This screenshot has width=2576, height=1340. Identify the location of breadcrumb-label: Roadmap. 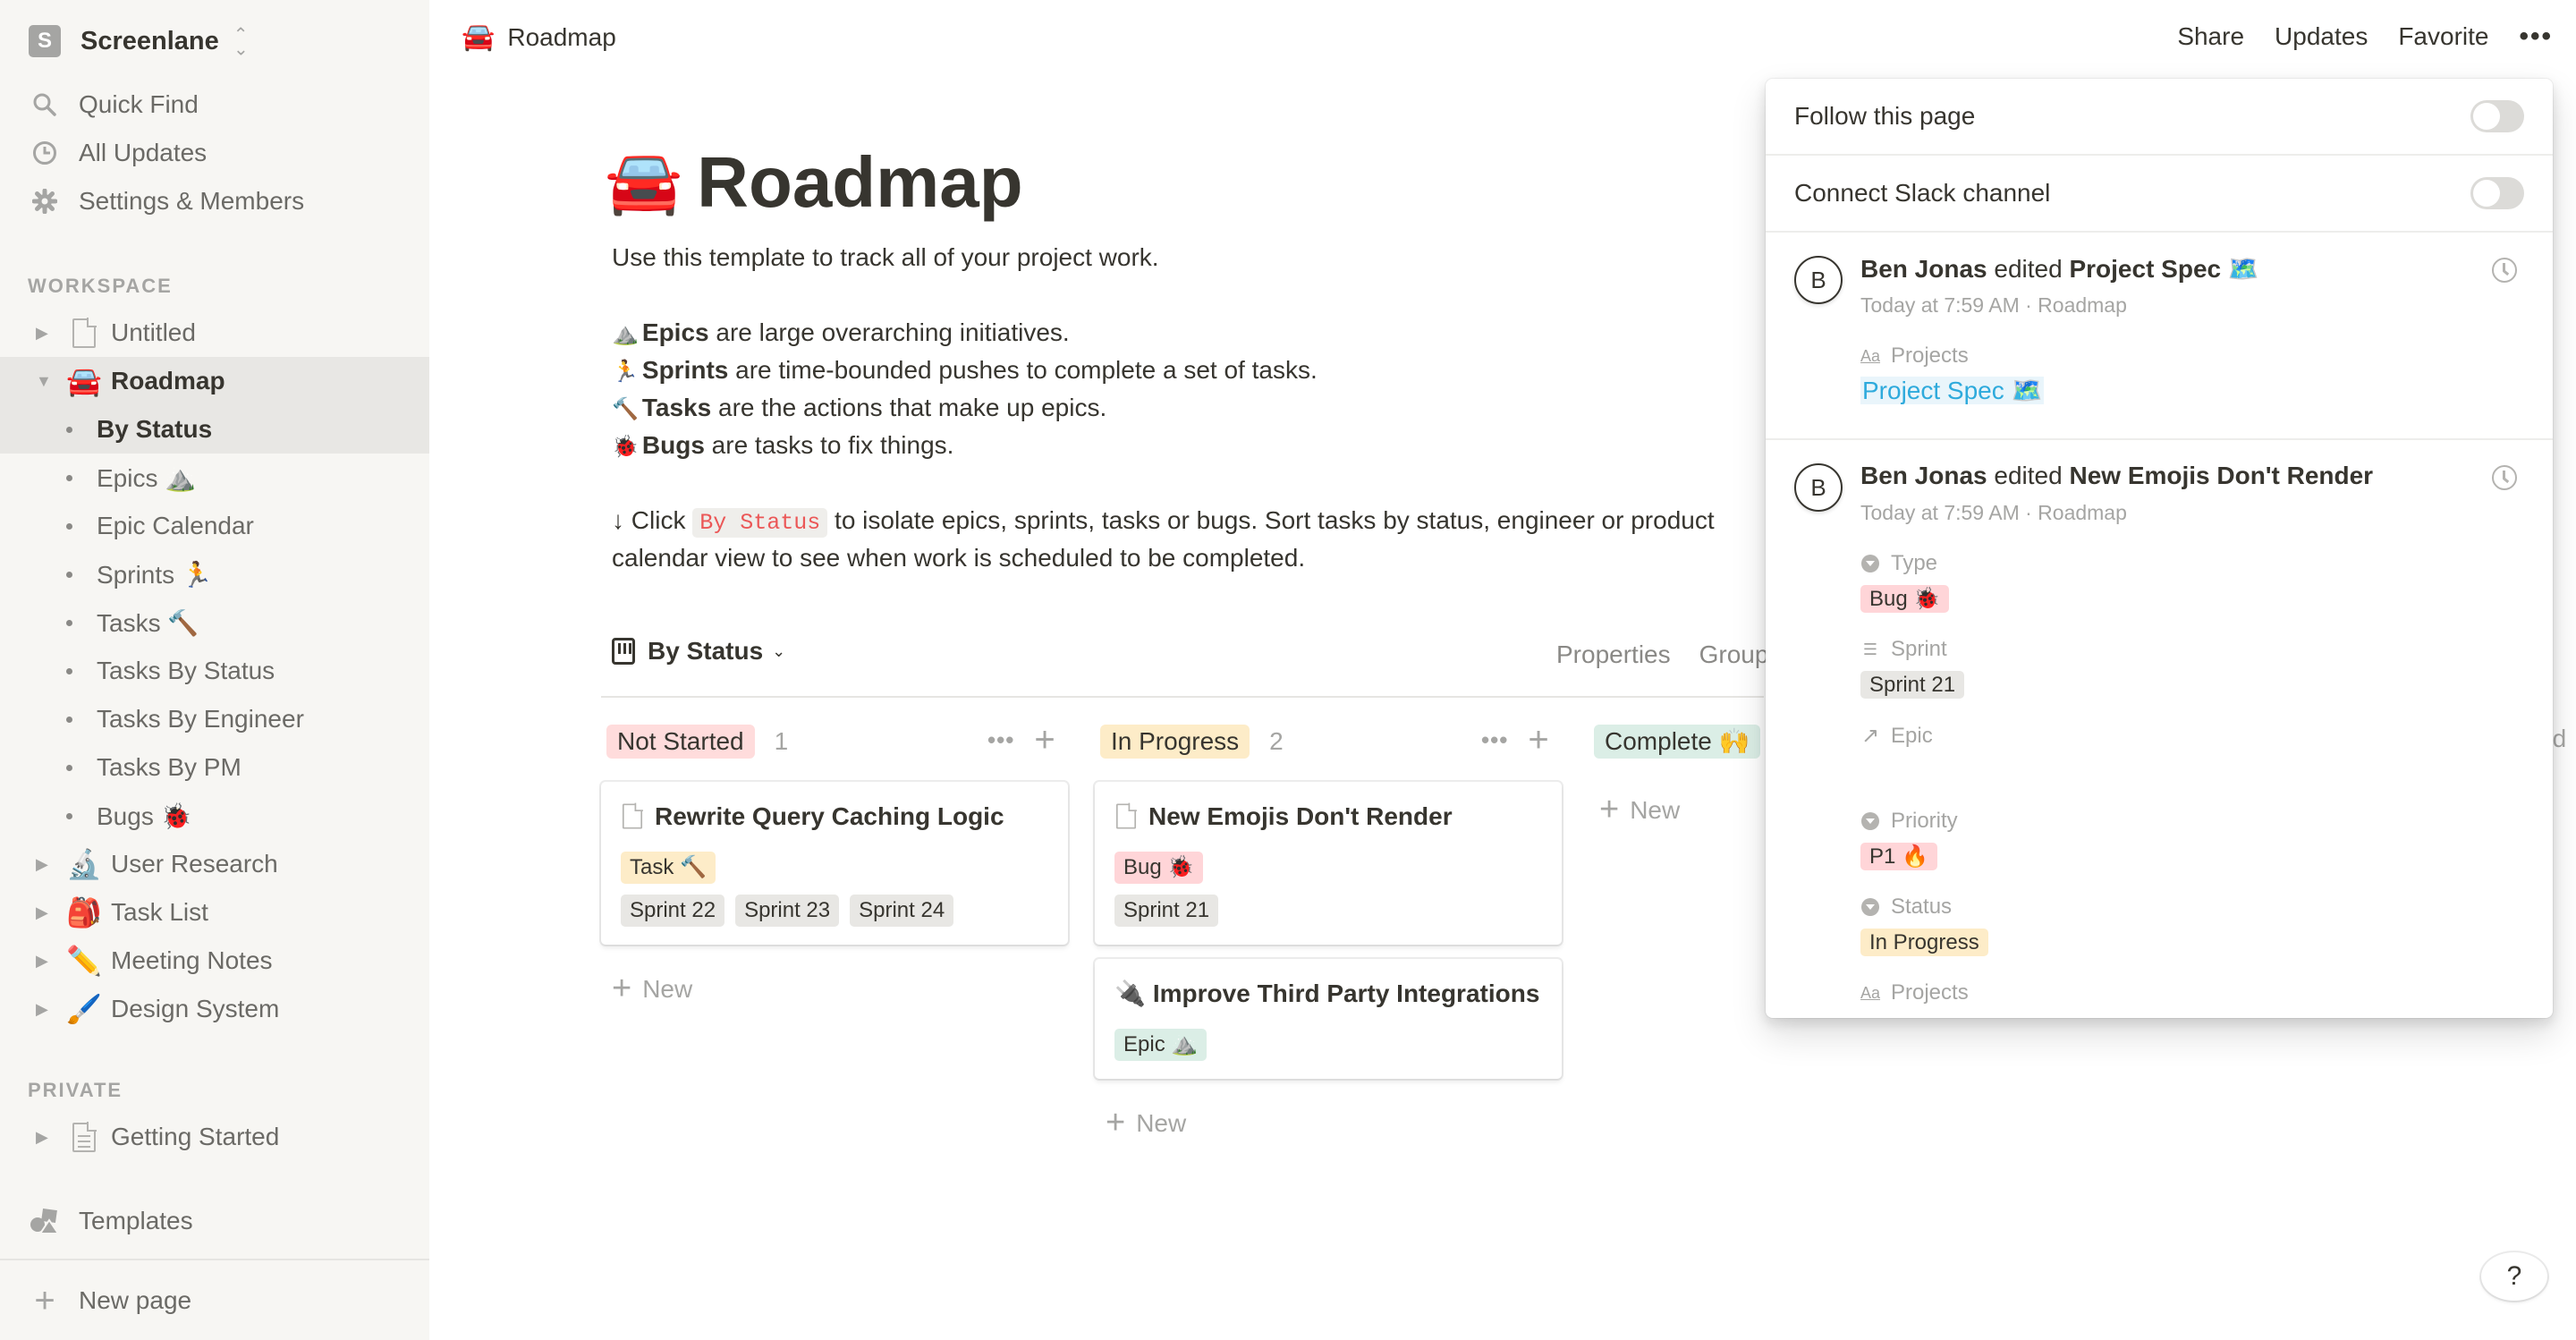
(561, 36).